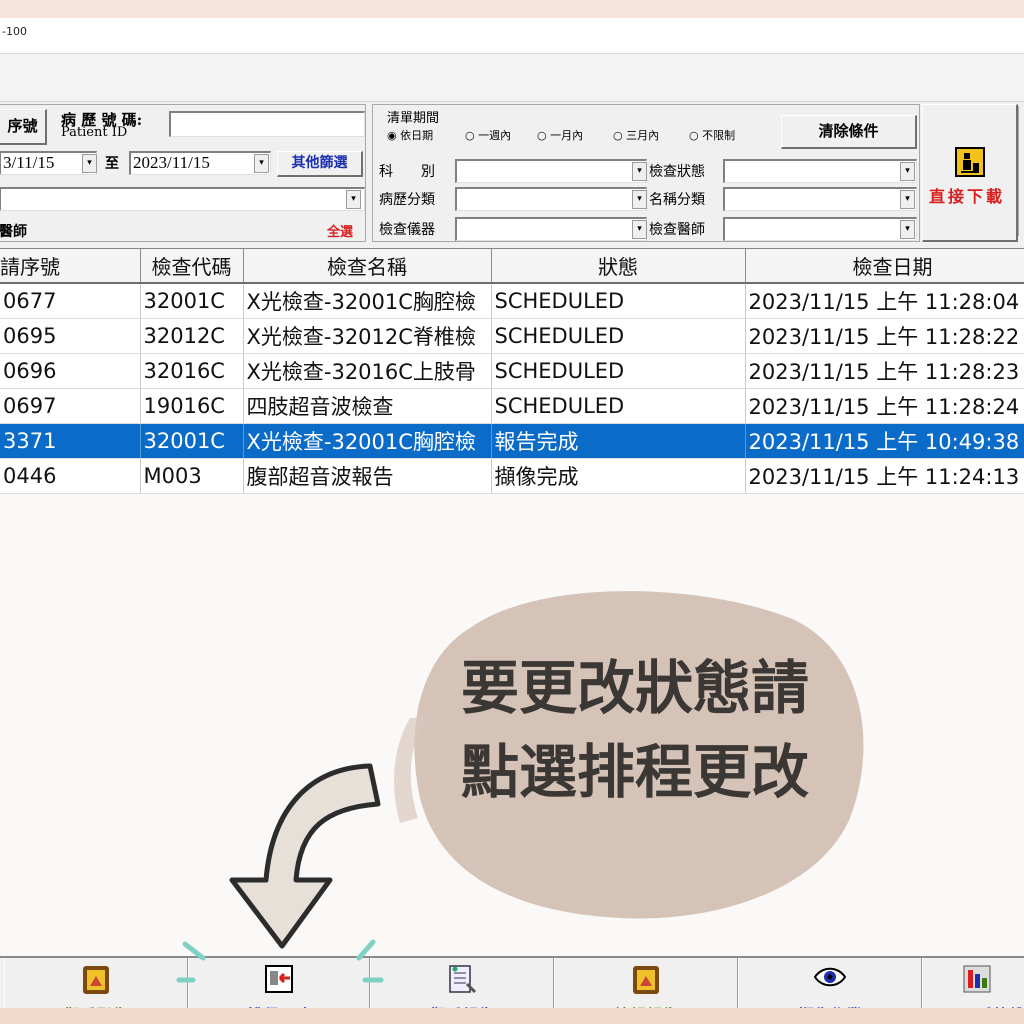  I want to click on system-settings-icon, so click(977, 981).